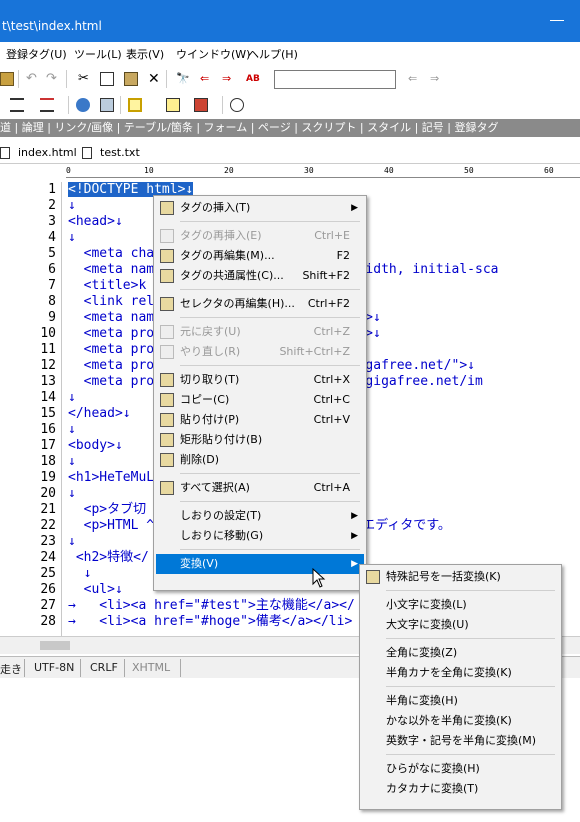  I want to click on status-doctype: XHTML, so click(151, 667).